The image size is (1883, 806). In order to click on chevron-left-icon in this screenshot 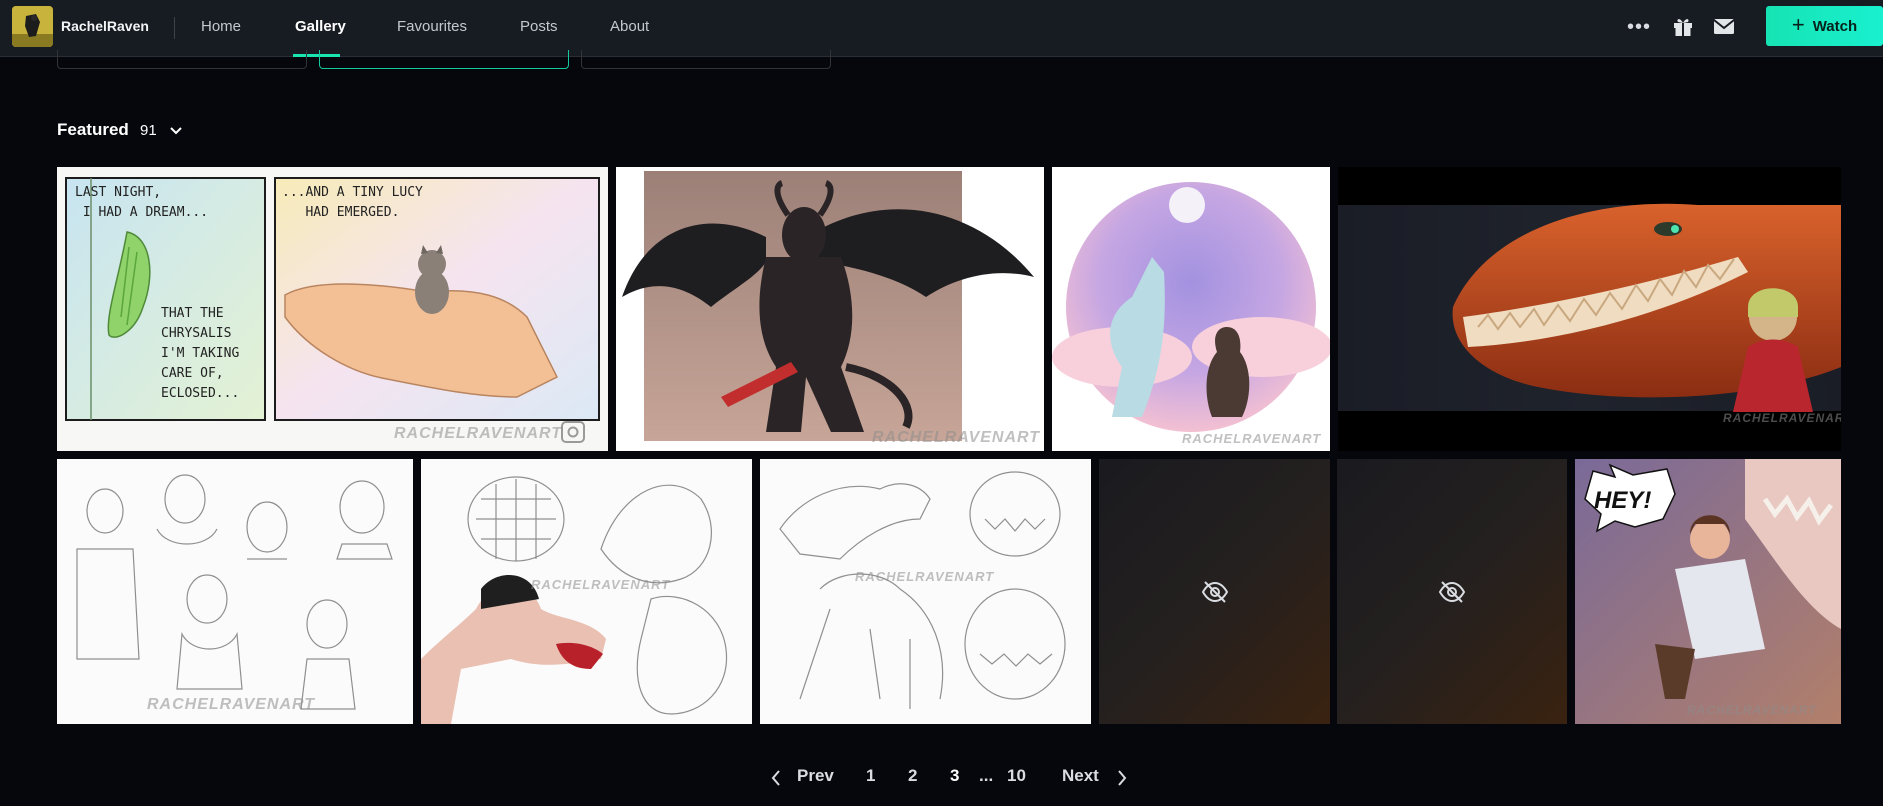, I will do `click(776, 778)`.